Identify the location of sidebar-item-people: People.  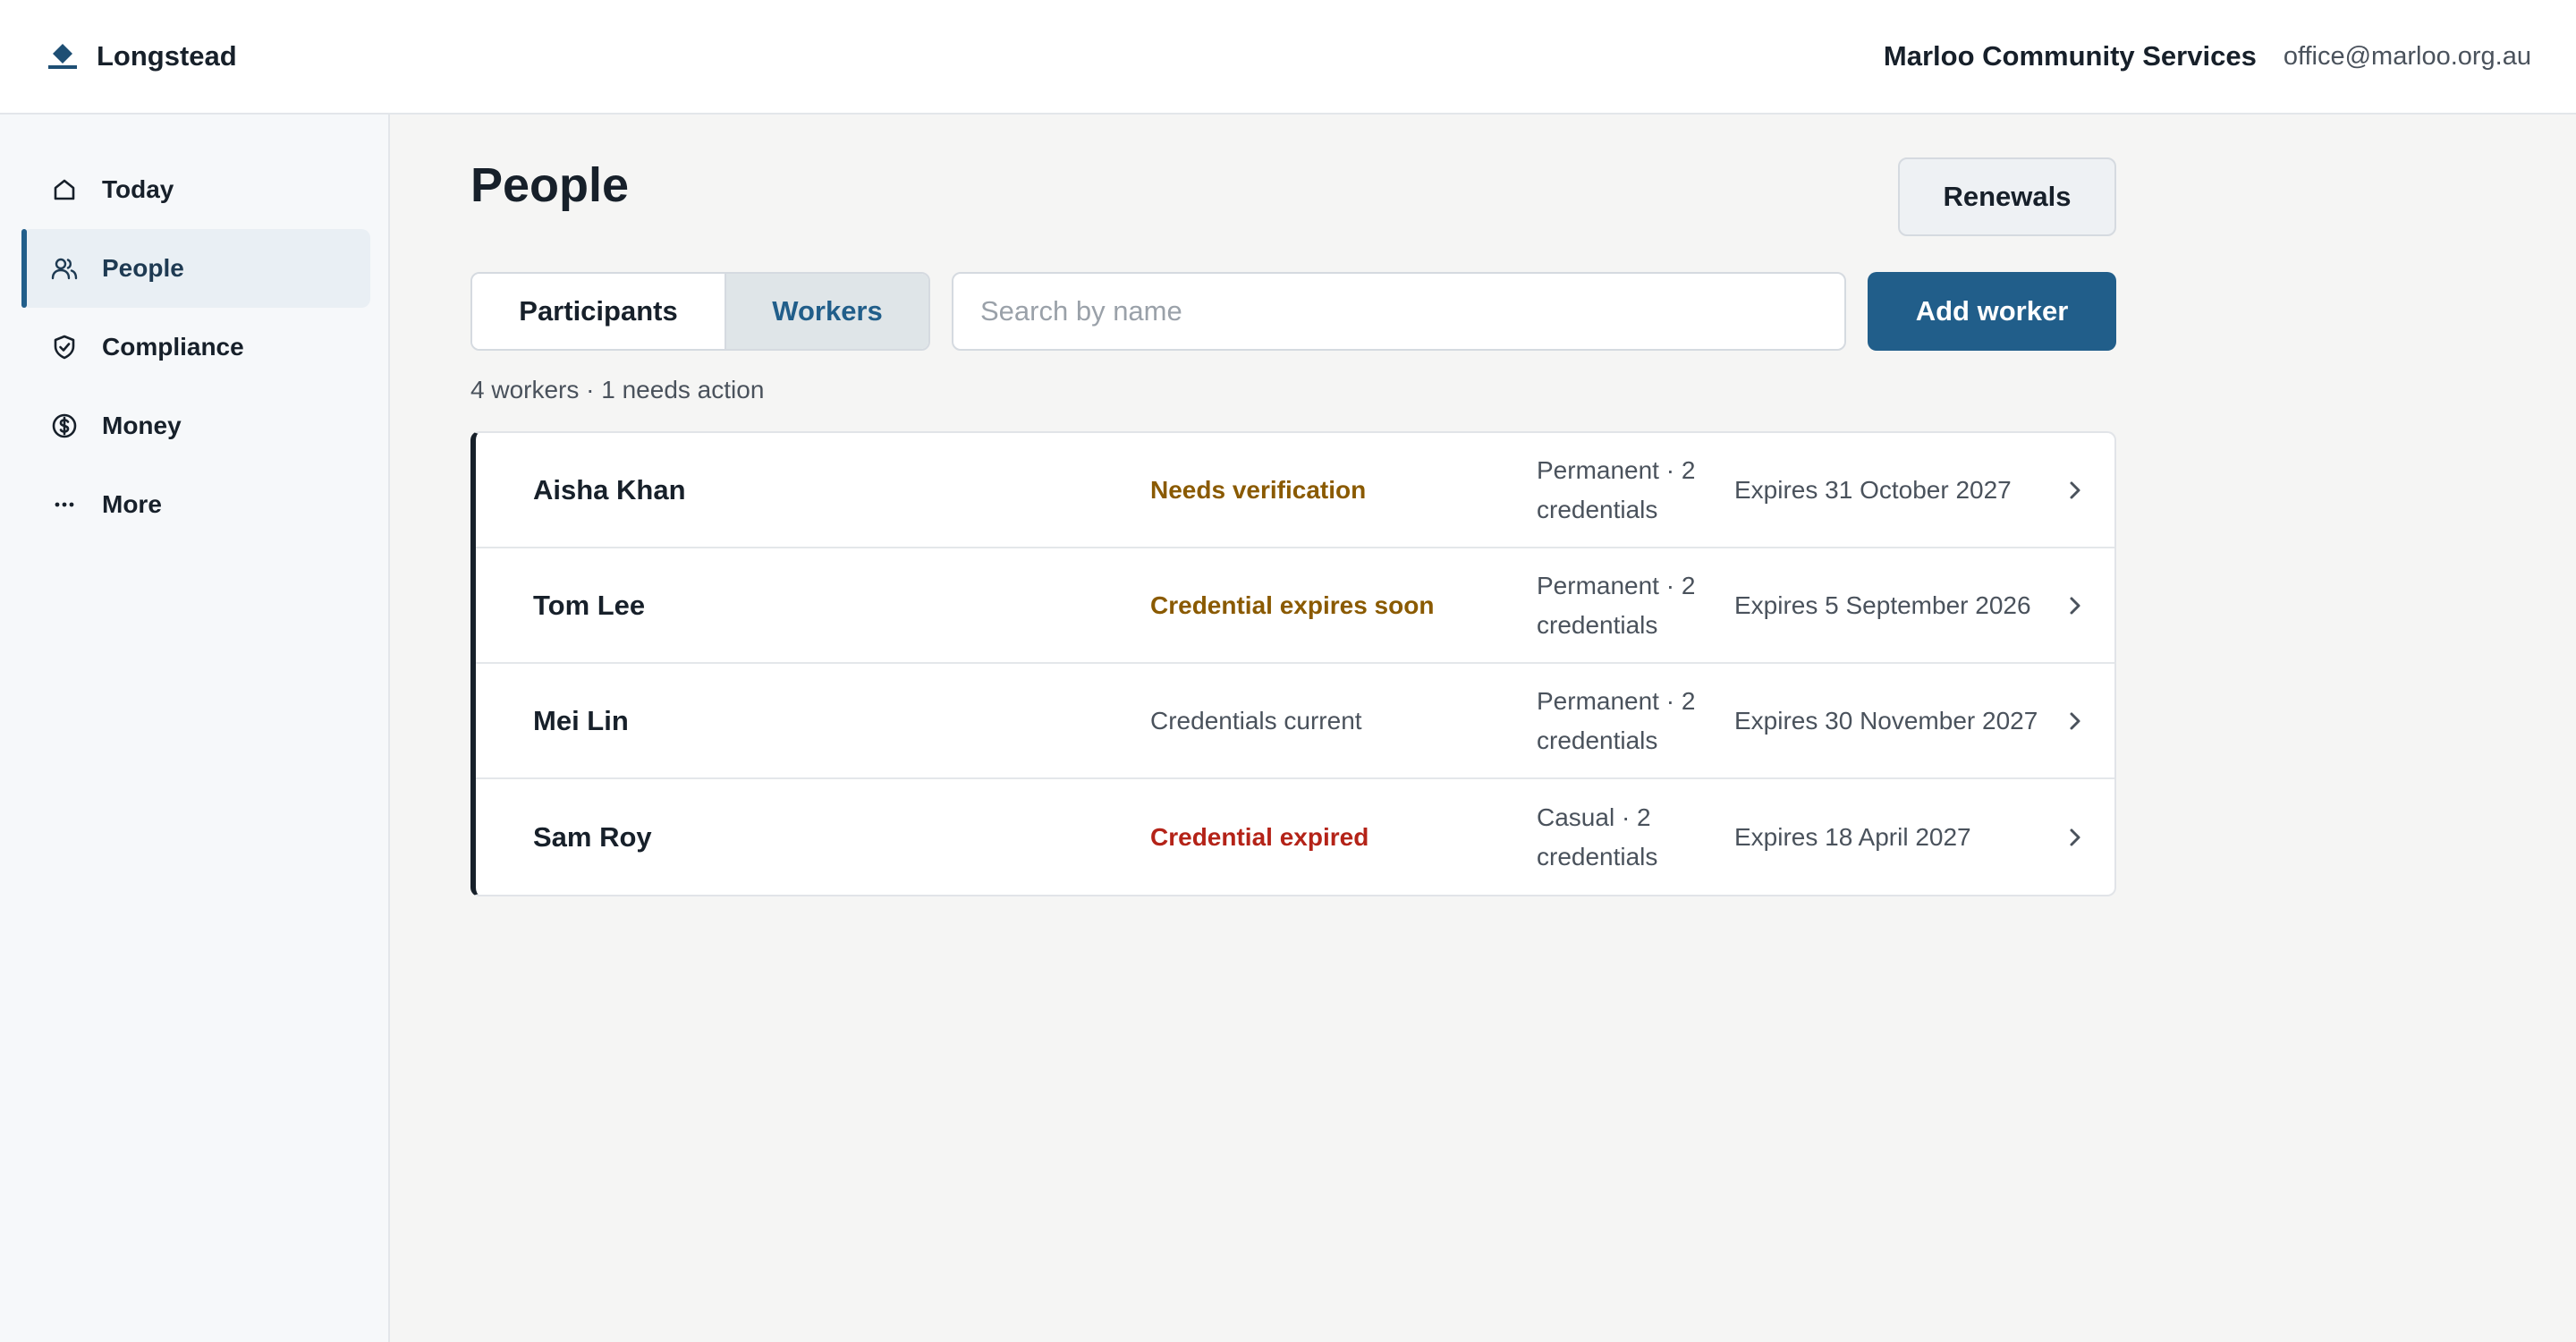
(195, 268).